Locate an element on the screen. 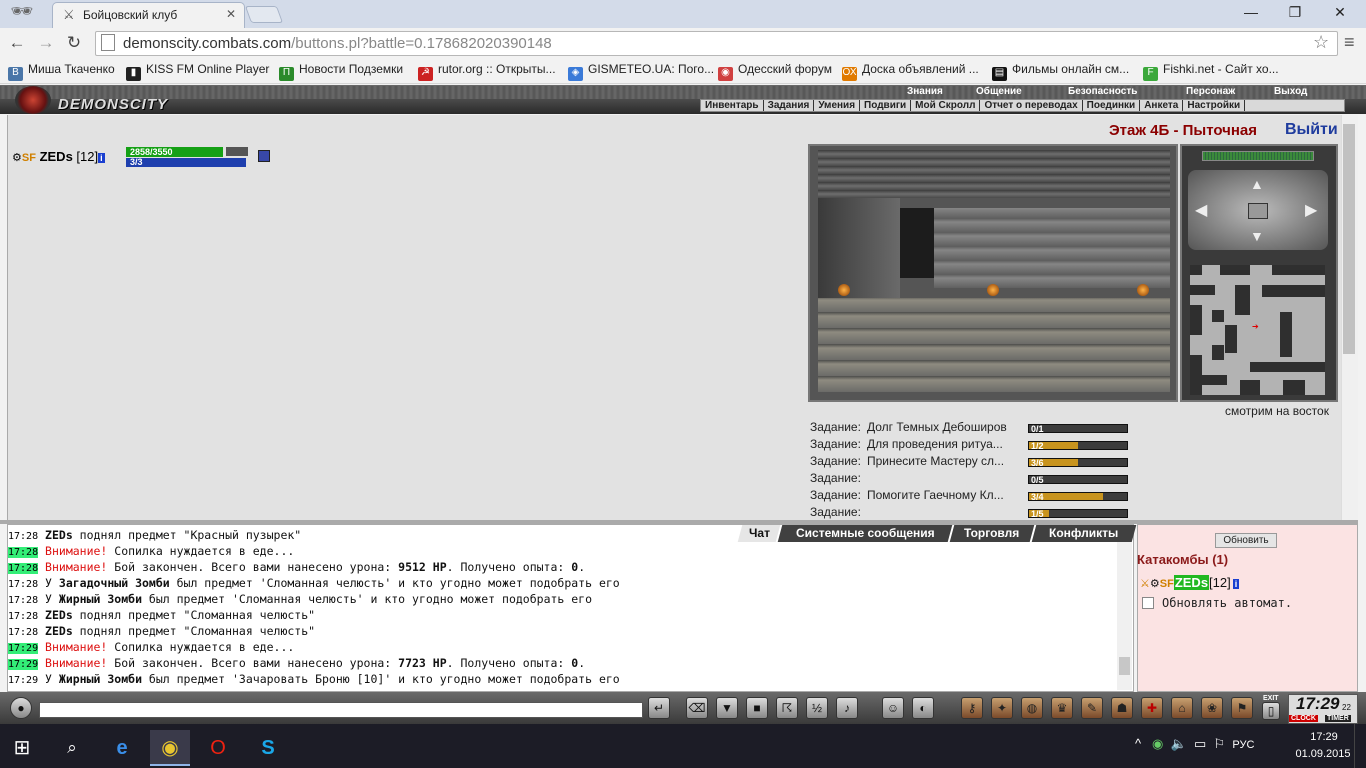 This screenshot has width=1366, height=768. minimize-icon: — is located at coordinates (1251, 13).